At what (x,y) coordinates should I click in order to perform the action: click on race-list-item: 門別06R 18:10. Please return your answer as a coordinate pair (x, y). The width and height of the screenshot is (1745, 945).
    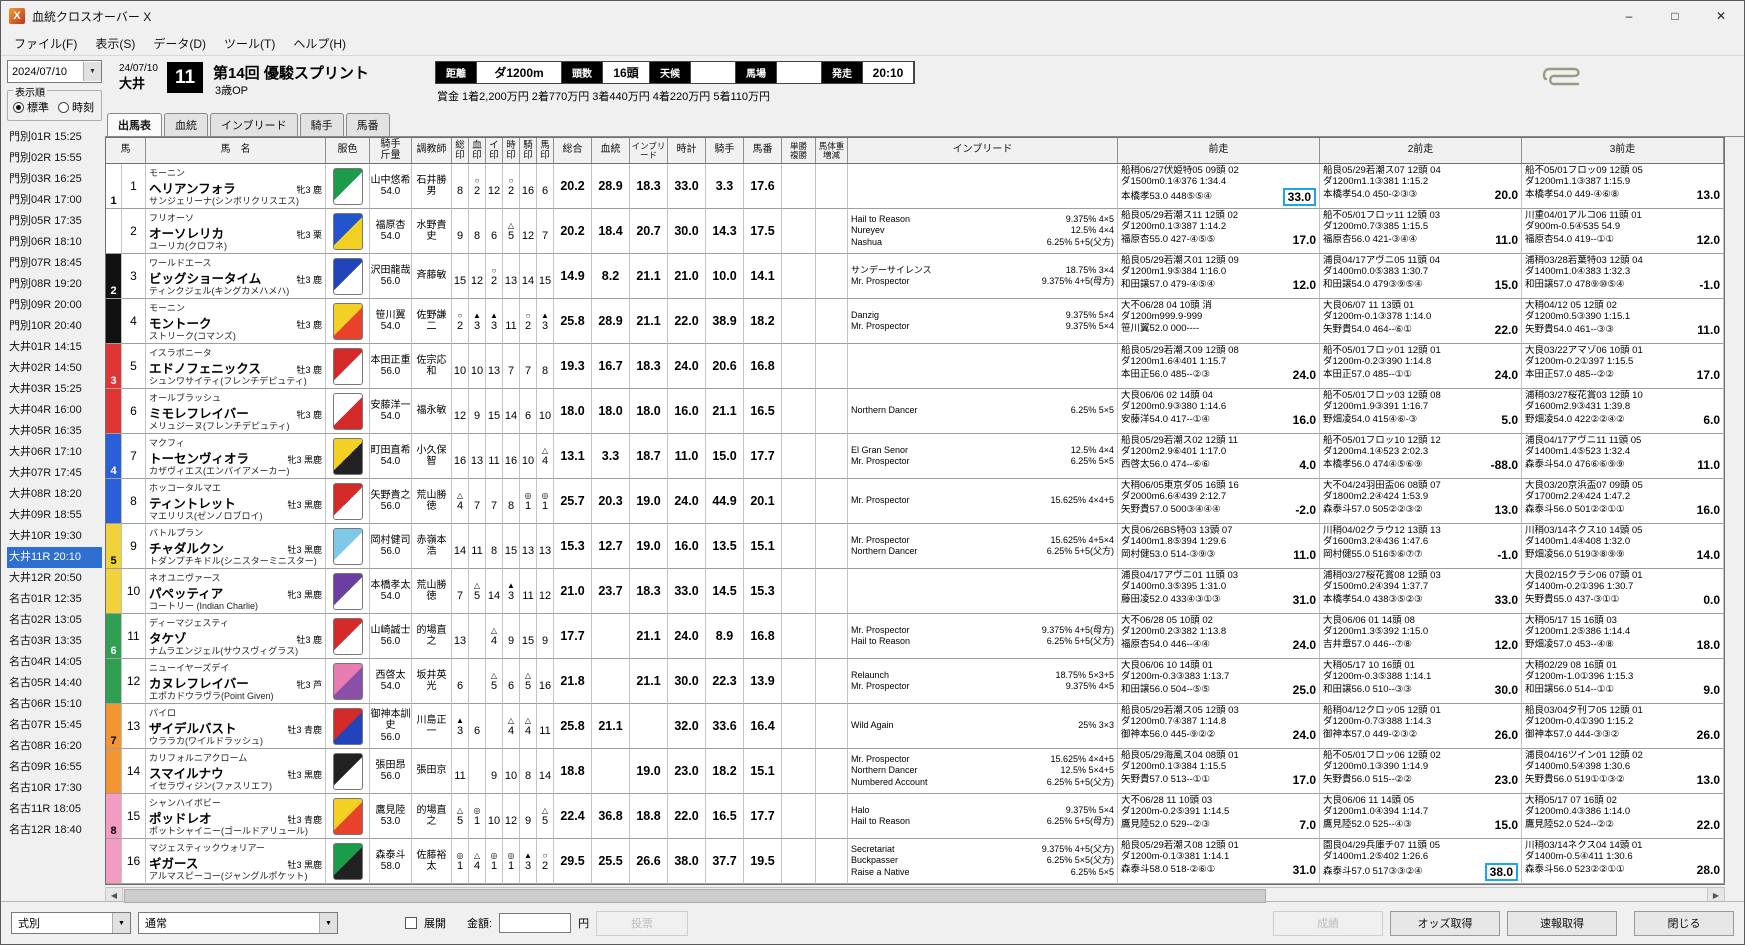
    Looking at the image, I should click on (54, 242).